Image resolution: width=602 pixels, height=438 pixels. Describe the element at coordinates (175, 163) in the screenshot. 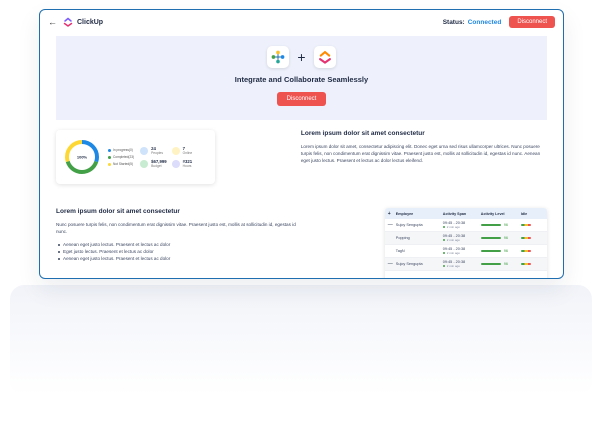

I see `hours-icon` at that location.